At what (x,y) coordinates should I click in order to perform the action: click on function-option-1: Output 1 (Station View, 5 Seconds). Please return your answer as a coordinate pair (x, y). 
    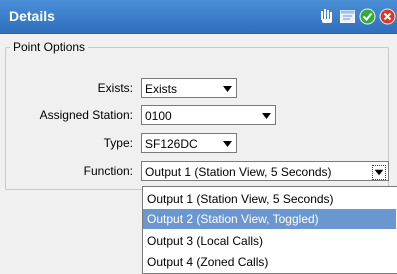
    Looking at the image, I should click on (269, 199).